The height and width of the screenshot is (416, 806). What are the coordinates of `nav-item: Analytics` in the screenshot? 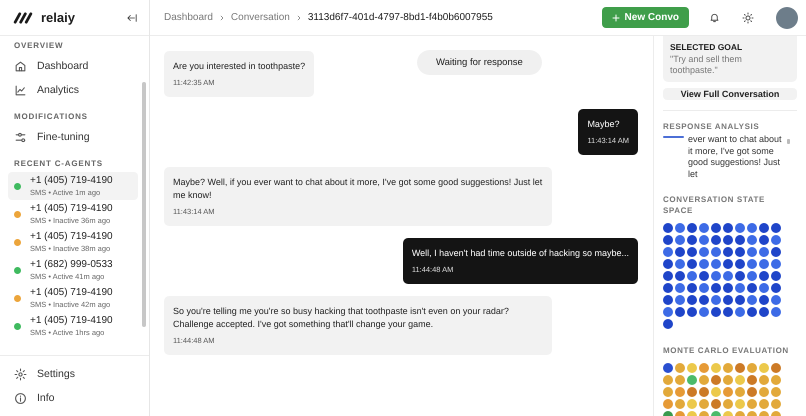 It's located at (75, 90).